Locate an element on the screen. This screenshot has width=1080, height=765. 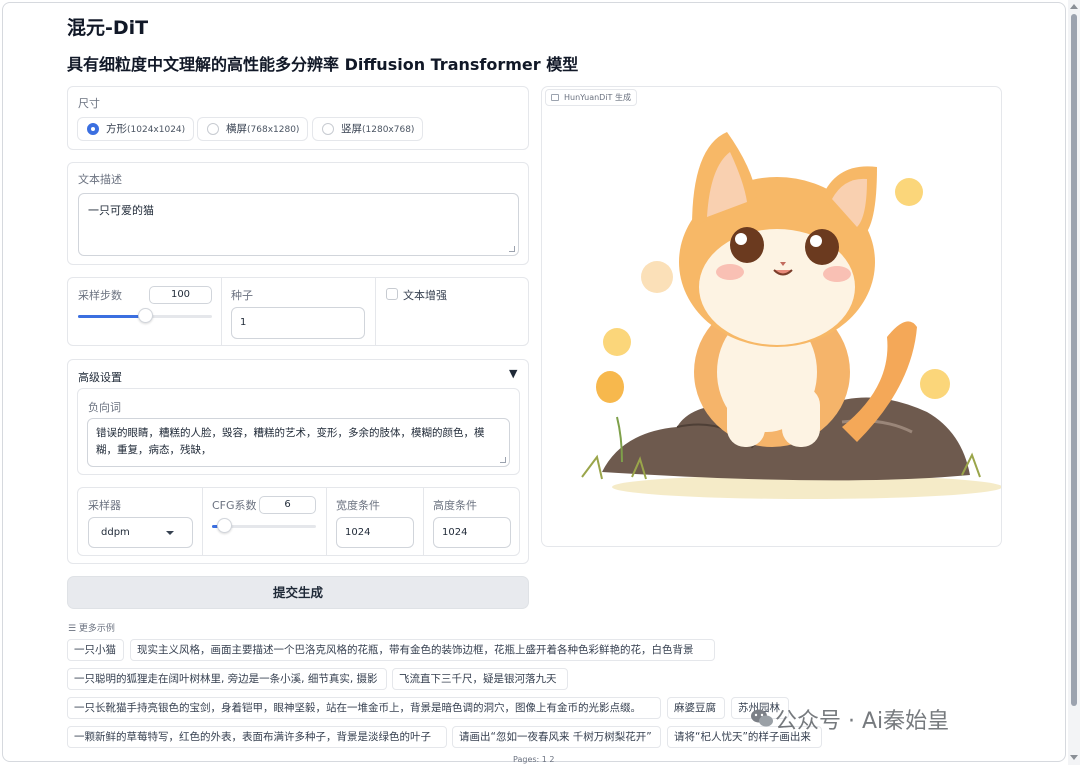
size-option-landscape: 横屏(768x1280) is located at coordinates (253, 129).